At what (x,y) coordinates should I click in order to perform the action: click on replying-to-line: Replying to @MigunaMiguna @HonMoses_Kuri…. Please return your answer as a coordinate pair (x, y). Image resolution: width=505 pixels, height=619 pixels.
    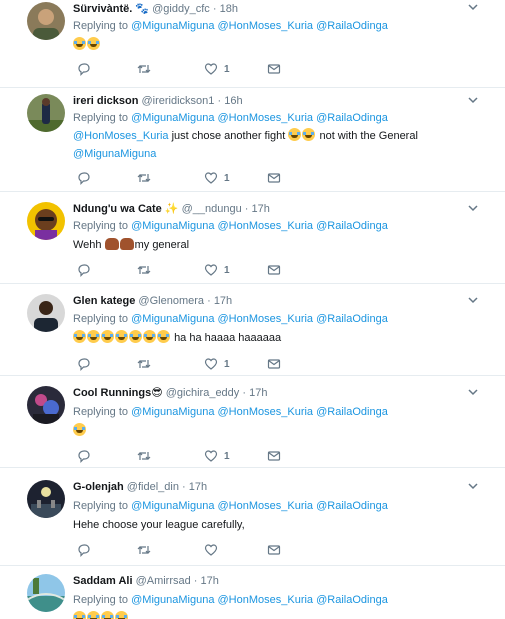
    Looking at the image, I should click on (230, 506).